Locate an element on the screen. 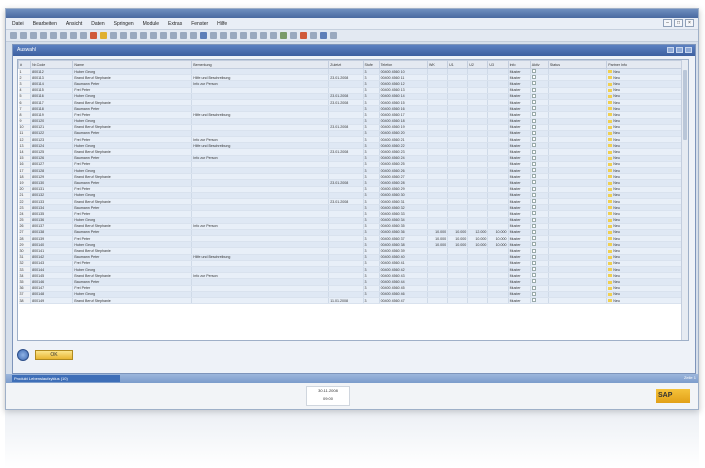 The width and height of the screenshot is (705, 468). column-header: Nr.Code is located at coordinates (52, 64).